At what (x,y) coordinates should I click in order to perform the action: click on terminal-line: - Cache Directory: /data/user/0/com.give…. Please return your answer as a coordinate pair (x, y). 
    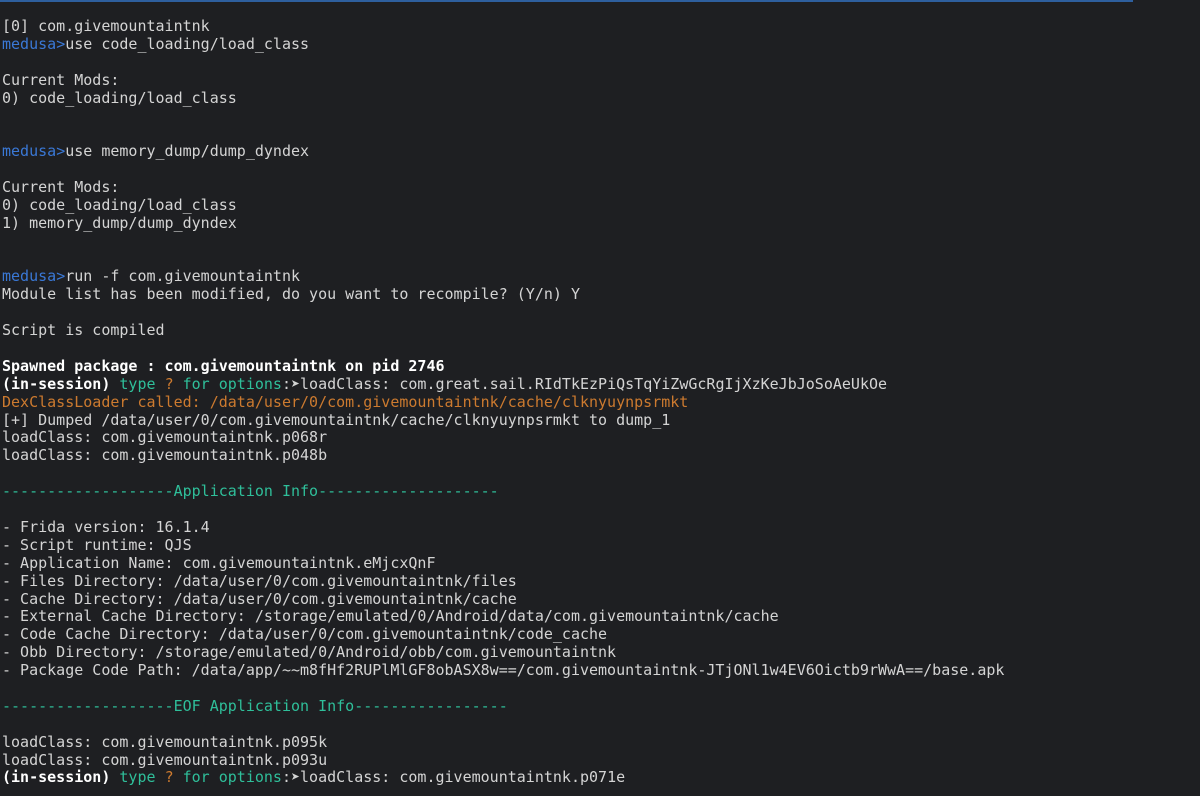
    Looking at the image, I should click on (601, 599).